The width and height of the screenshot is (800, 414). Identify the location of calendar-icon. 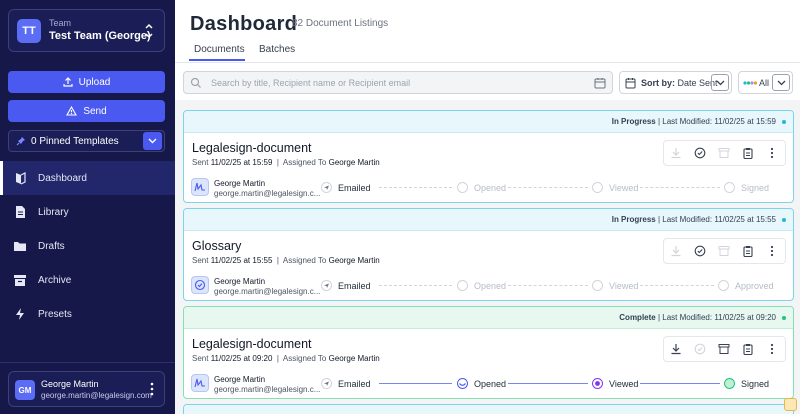
(600, 83).